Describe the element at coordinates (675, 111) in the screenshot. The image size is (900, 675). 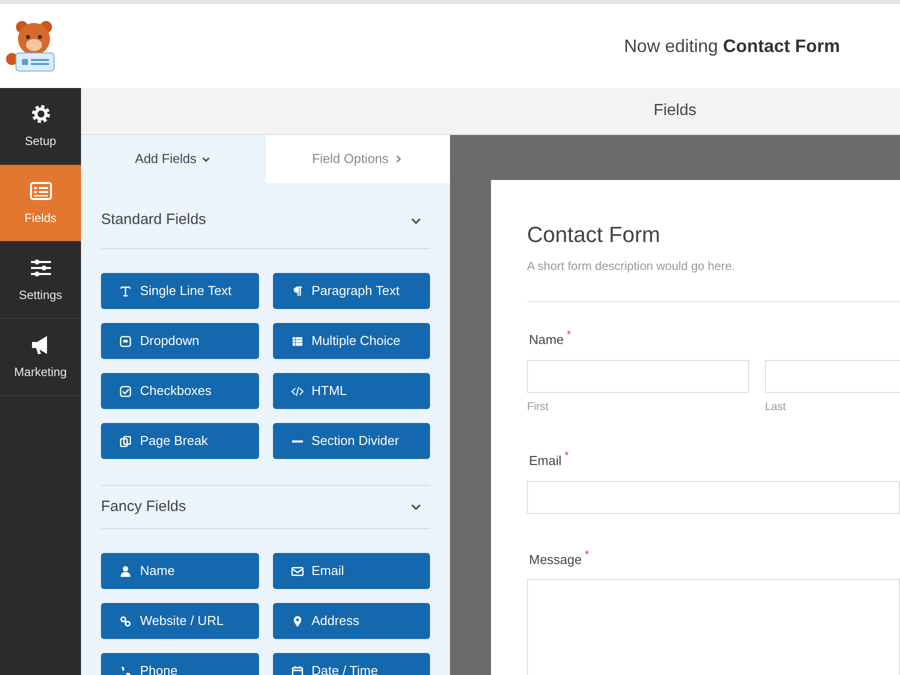
I see `top-bar-title: Fields` at that location.